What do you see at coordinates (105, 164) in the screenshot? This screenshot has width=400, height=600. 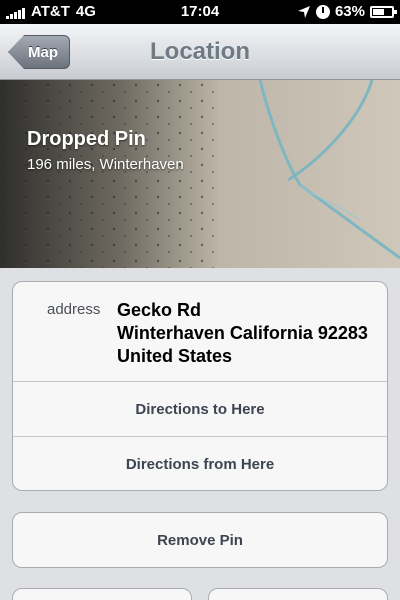 I see `pin-subtitle: 196 miles, Winterhaven` at bounding box center [105, 164].